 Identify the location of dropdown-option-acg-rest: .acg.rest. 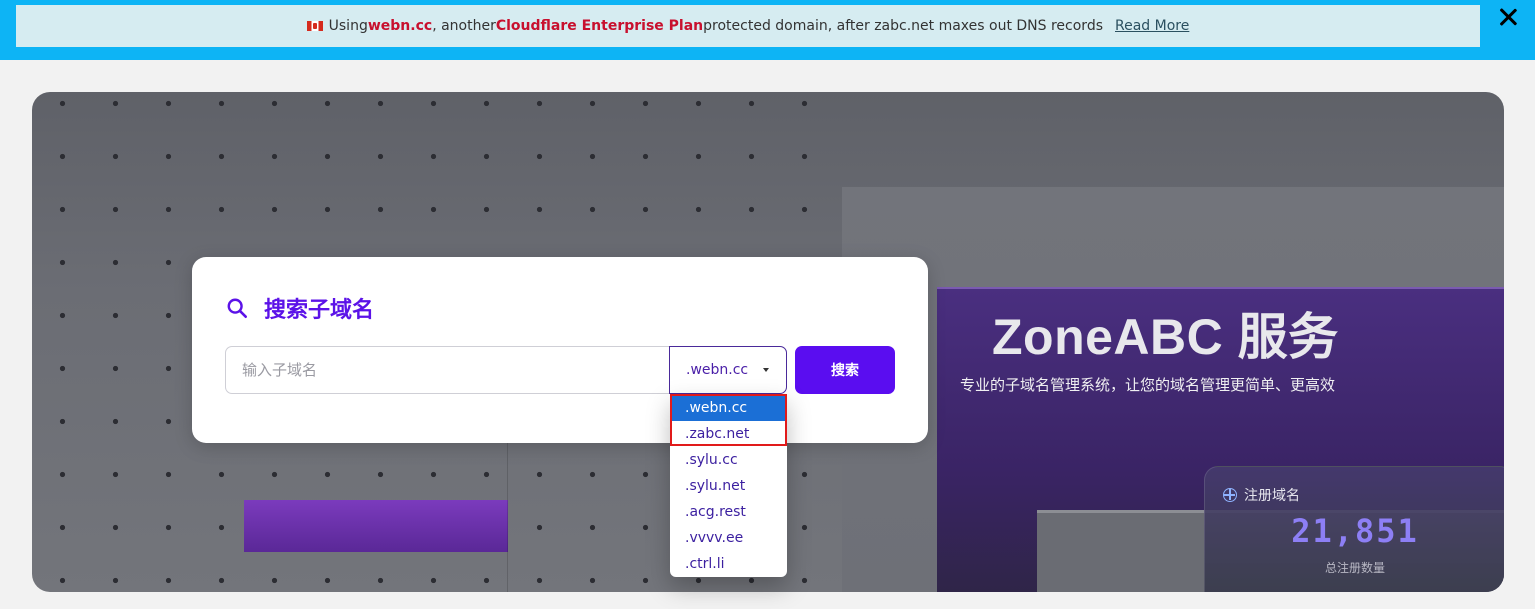
(728, 512).